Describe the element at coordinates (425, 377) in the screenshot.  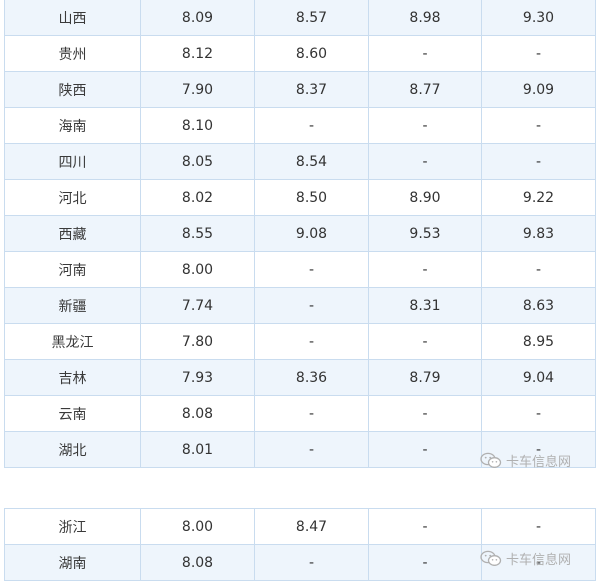
I see `value-cell-3: 8.79` at that location.